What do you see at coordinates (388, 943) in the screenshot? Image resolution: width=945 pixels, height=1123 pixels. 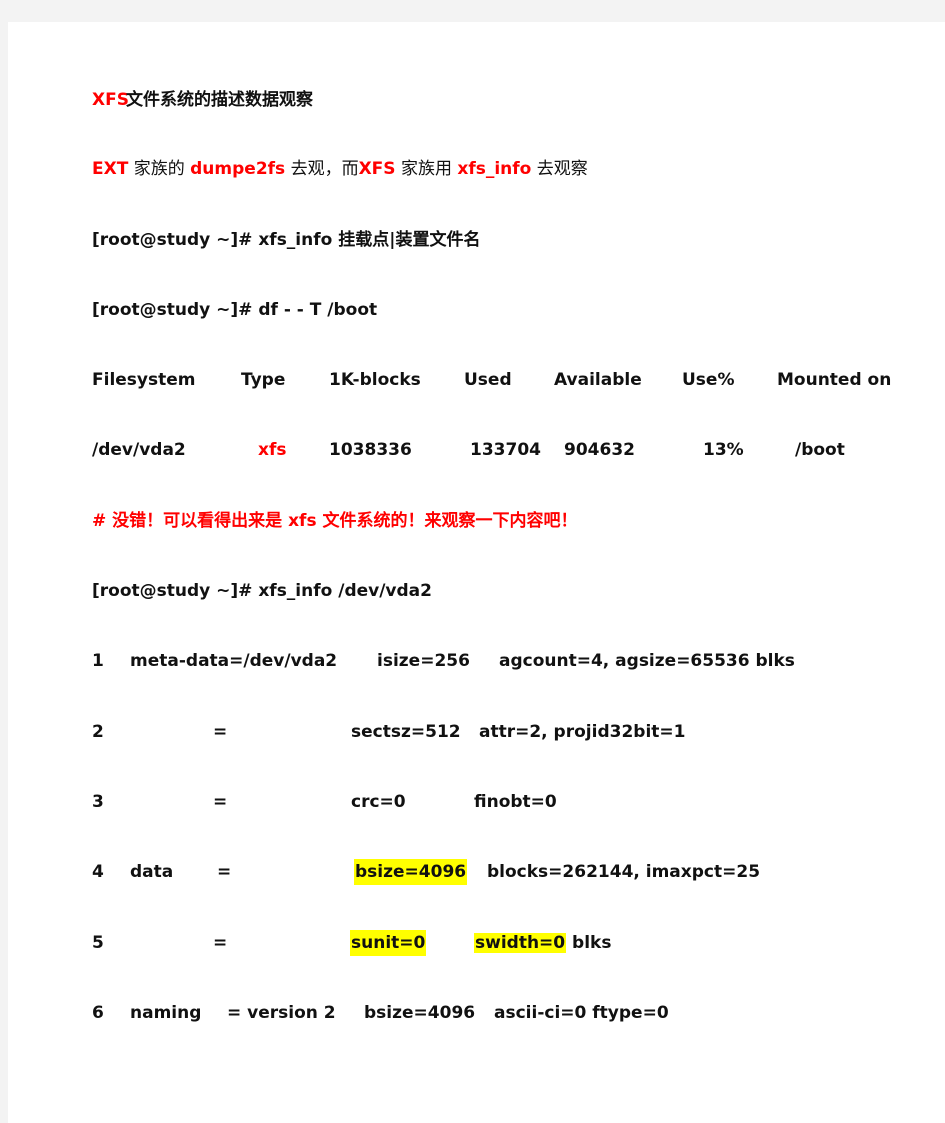 I see `xfs-info-col3-highlighted: sunit=0` at bounding box center [388, 943].